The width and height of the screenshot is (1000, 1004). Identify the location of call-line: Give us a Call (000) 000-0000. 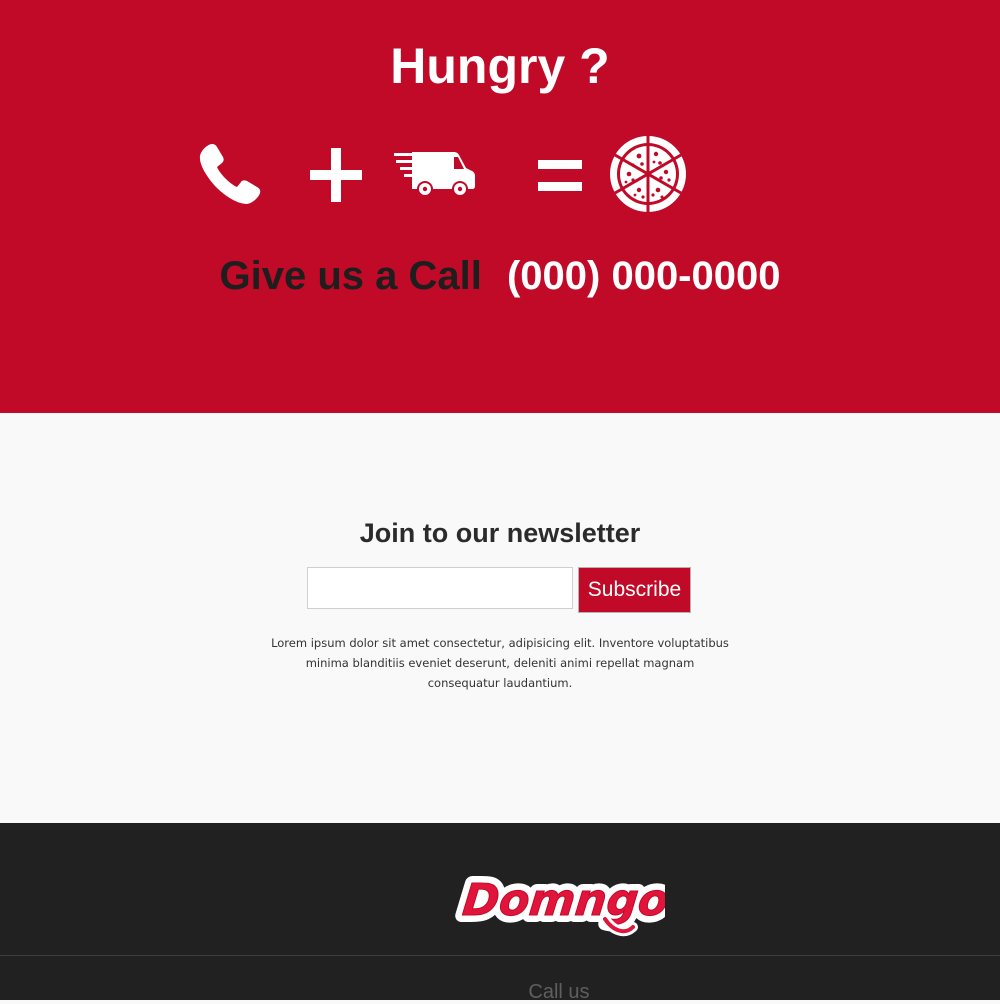
(500, 276).